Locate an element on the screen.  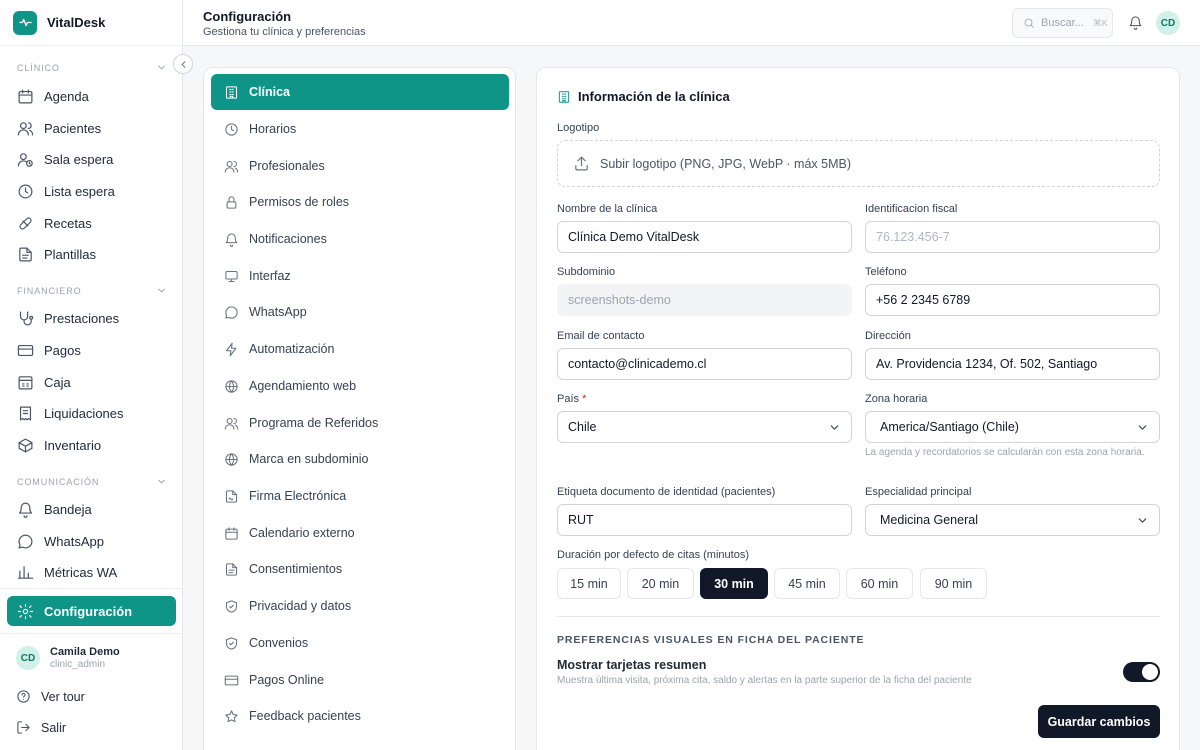
settings-item-interfaz: Interfaz is located at coordinates (360, 276).